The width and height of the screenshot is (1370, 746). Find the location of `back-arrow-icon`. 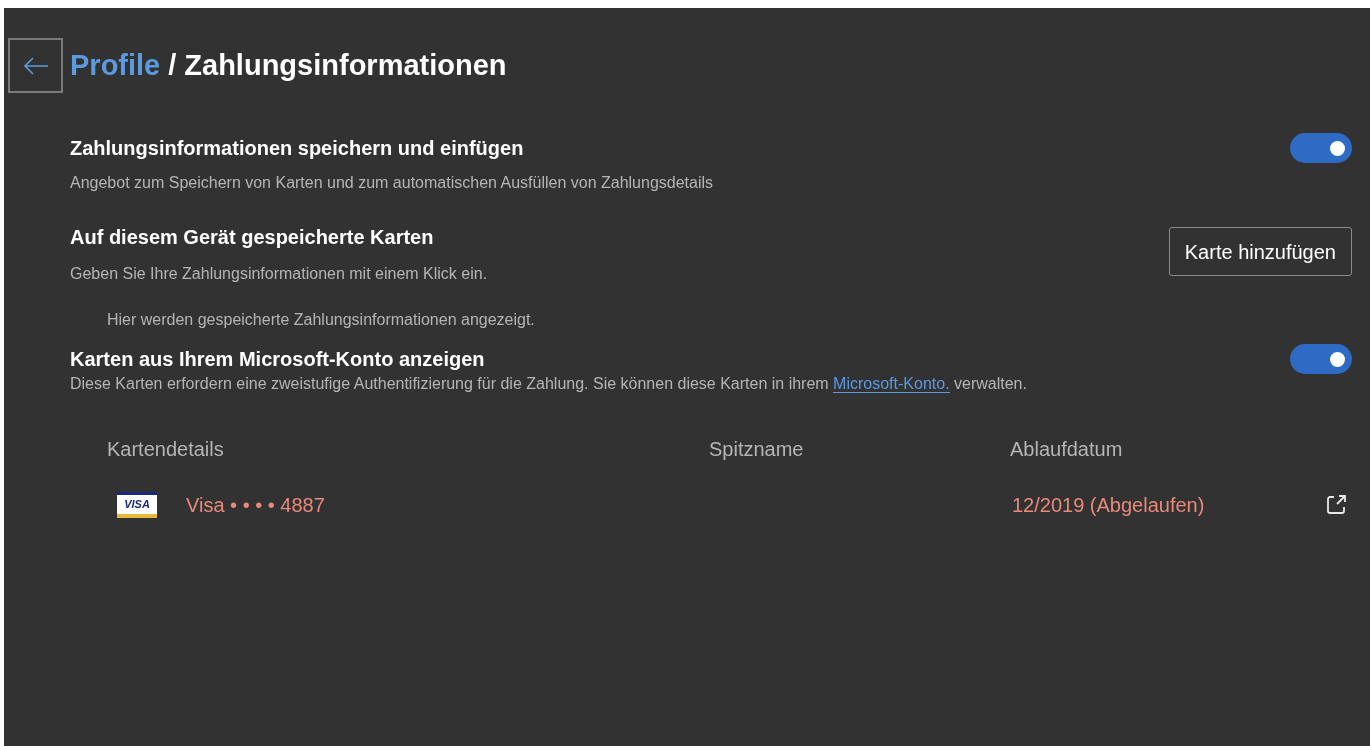

back-arrow-icon is located at coordinates (35, 65).